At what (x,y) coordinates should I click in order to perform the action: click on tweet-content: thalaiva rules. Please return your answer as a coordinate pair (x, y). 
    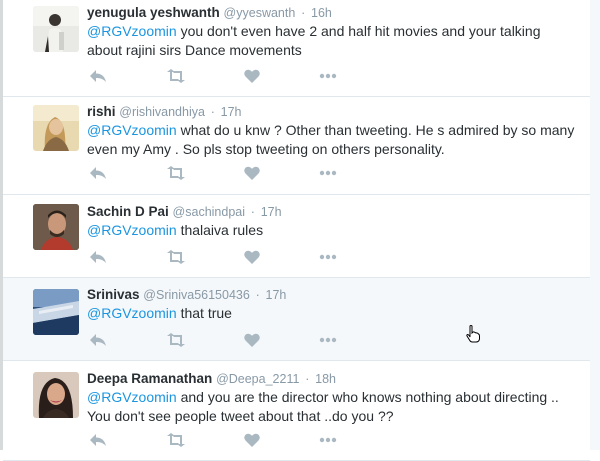
    Looking at the image, I should click on (220, 230).